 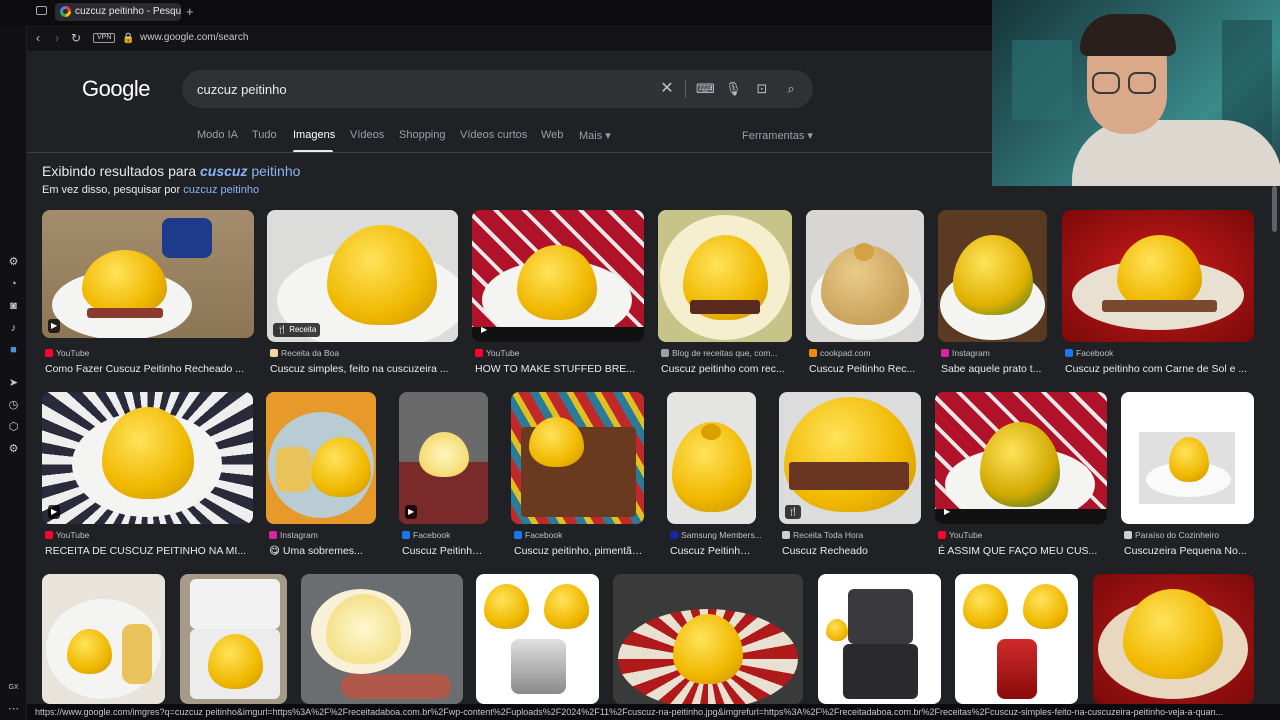 What do you see at coordinates (13, 383) in the screenshot?
I see `send-icon: ➤` at bounding box center [13, 383].